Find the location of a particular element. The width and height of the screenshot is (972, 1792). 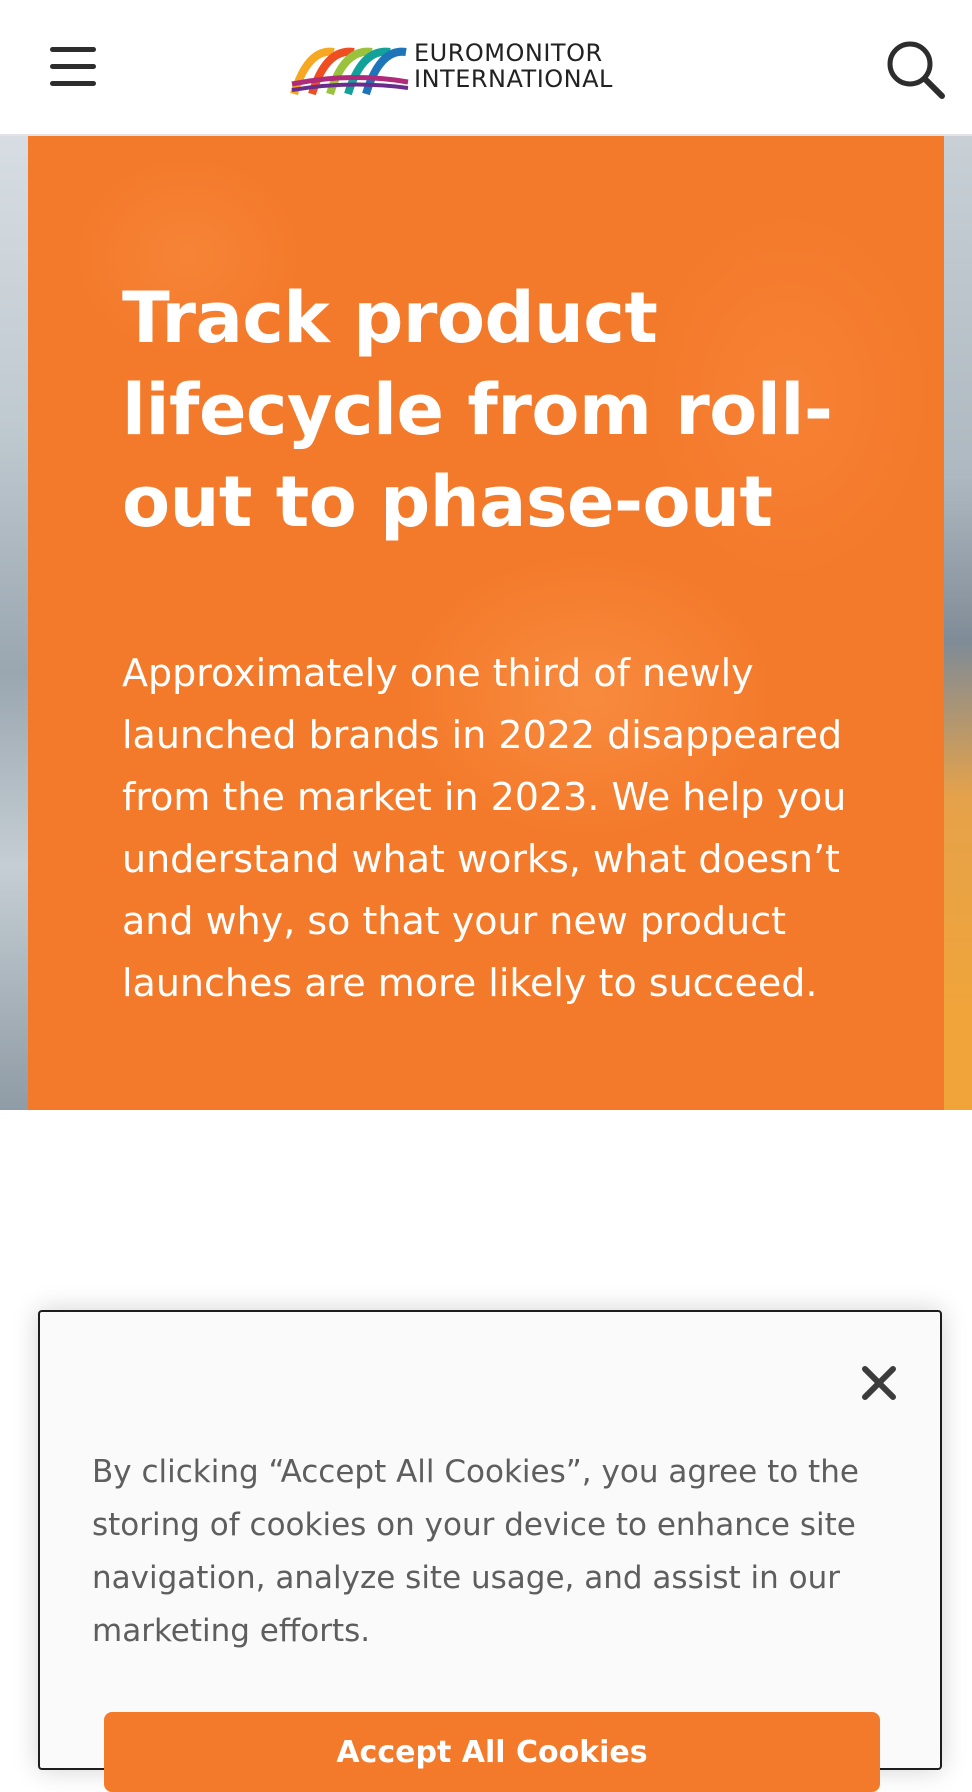

search-icon is located at coordinates (915, 69).